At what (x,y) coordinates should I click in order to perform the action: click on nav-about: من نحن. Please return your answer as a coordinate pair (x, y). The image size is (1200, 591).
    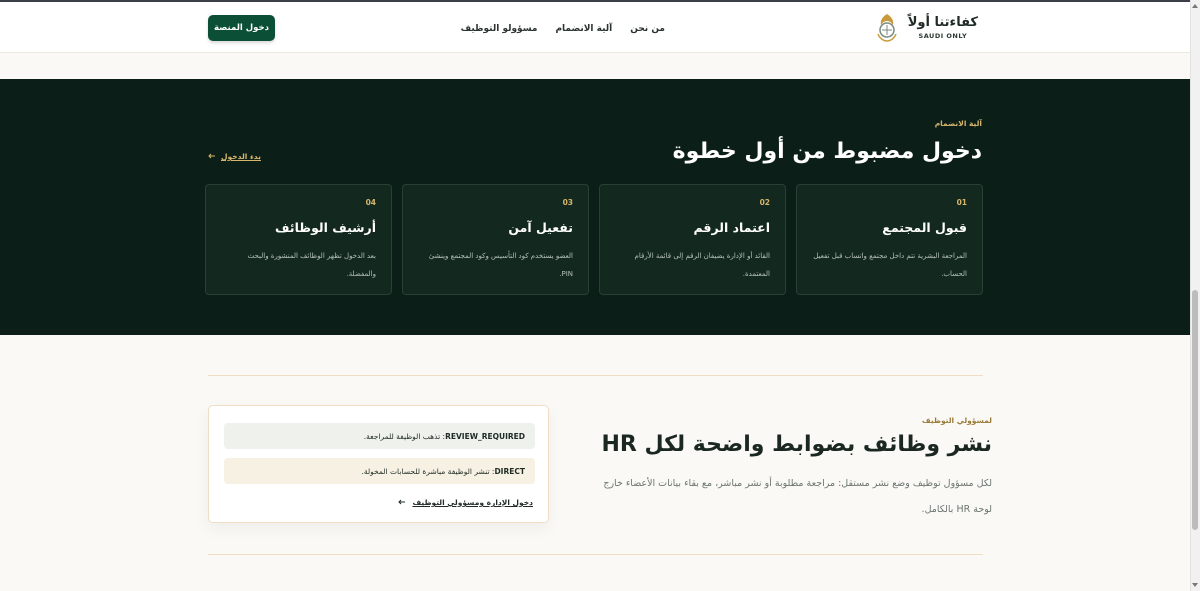
    Looking at the image, I should click on (647, 29).